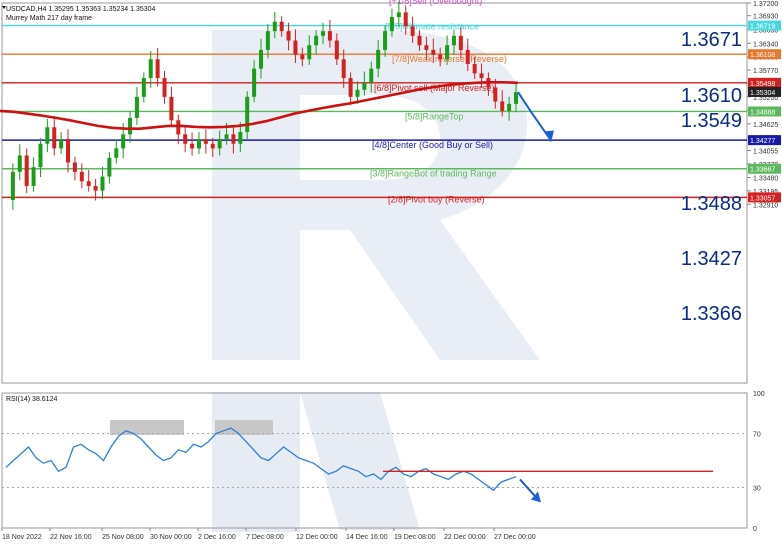 The width and height of the screenshot is (782, 549). Describe the element at coordinates (171, 537) in the screenshot. I see `x-tick-label: 30 Nov 00:00` at that location.